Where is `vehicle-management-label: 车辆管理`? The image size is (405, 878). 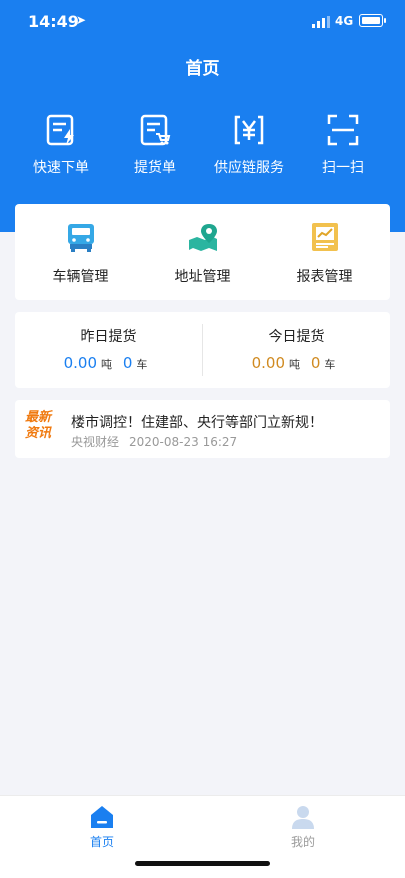
vehicle-management-label: 车辆管理 is located at coordinates (80, 277).